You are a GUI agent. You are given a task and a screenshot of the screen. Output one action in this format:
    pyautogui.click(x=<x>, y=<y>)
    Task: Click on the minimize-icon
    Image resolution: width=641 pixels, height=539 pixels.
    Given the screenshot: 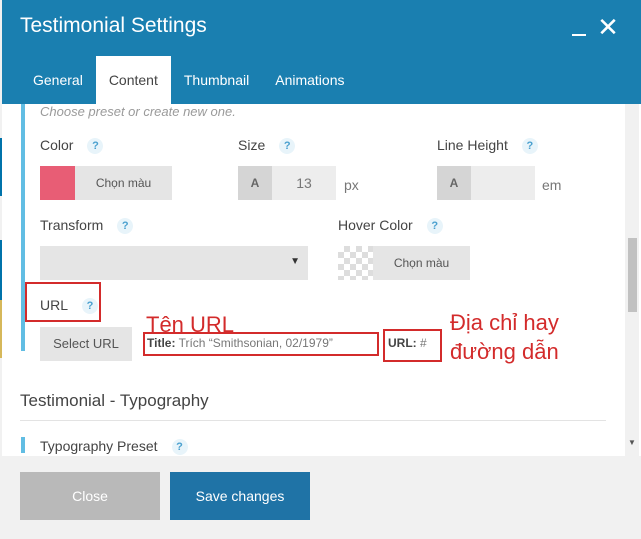 What is the action you would take?
    pyautogui.click(x=578, y=27)
    